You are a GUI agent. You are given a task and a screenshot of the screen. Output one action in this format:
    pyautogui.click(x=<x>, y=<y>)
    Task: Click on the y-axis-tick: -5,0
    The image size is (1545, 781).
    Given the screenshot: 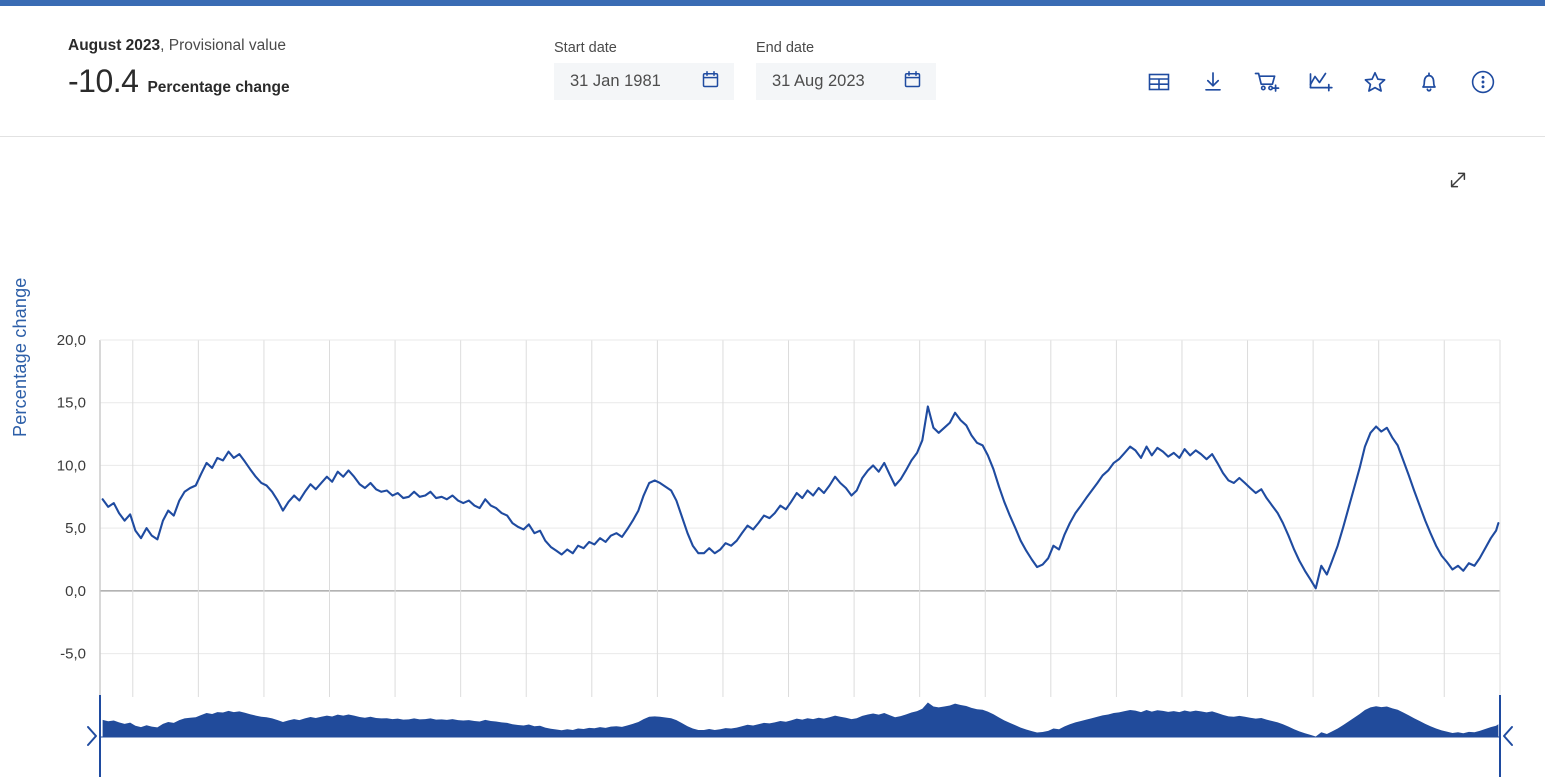 What is the action you would take?
    pyautogui.click(x=73, y=654)
    